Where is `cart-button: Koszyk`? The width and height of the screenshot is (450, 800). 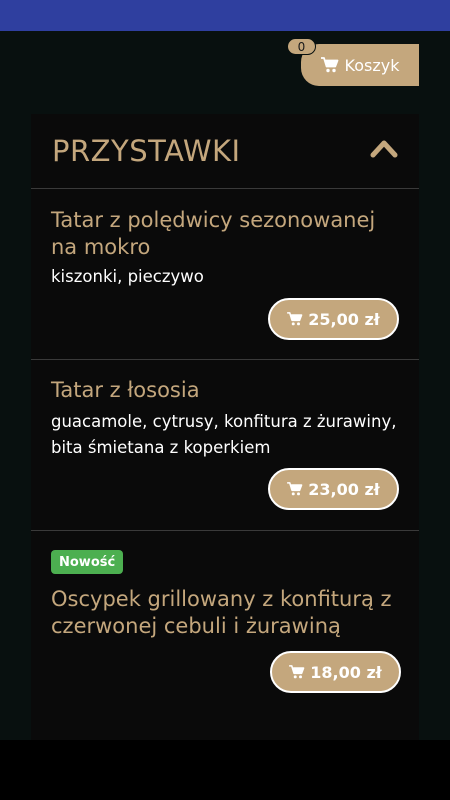
cart-button: Koszyk is located at coordinates (360, 65).